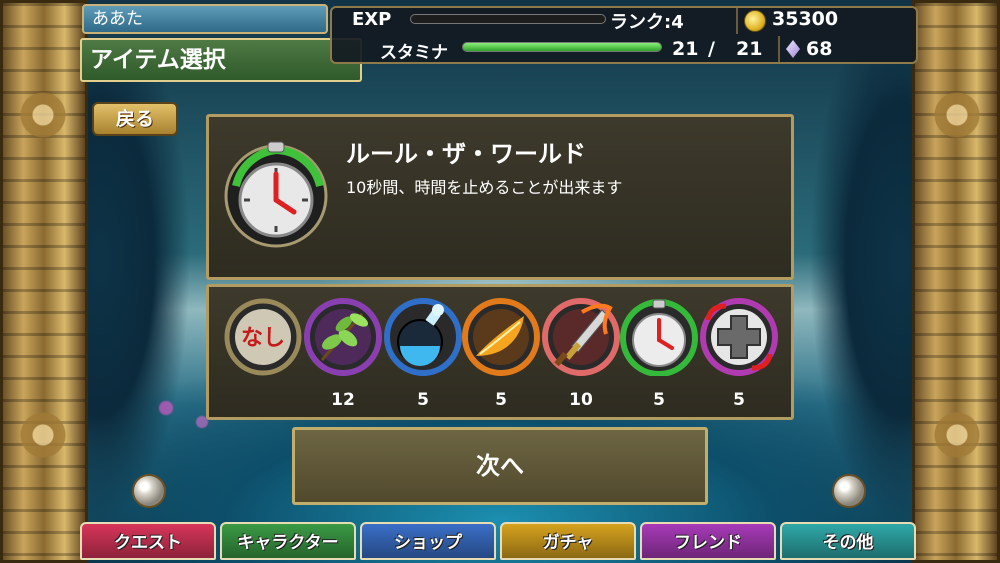 The image size is (1000, 563). I want to click on none-icon: なし, so click(263, 337).